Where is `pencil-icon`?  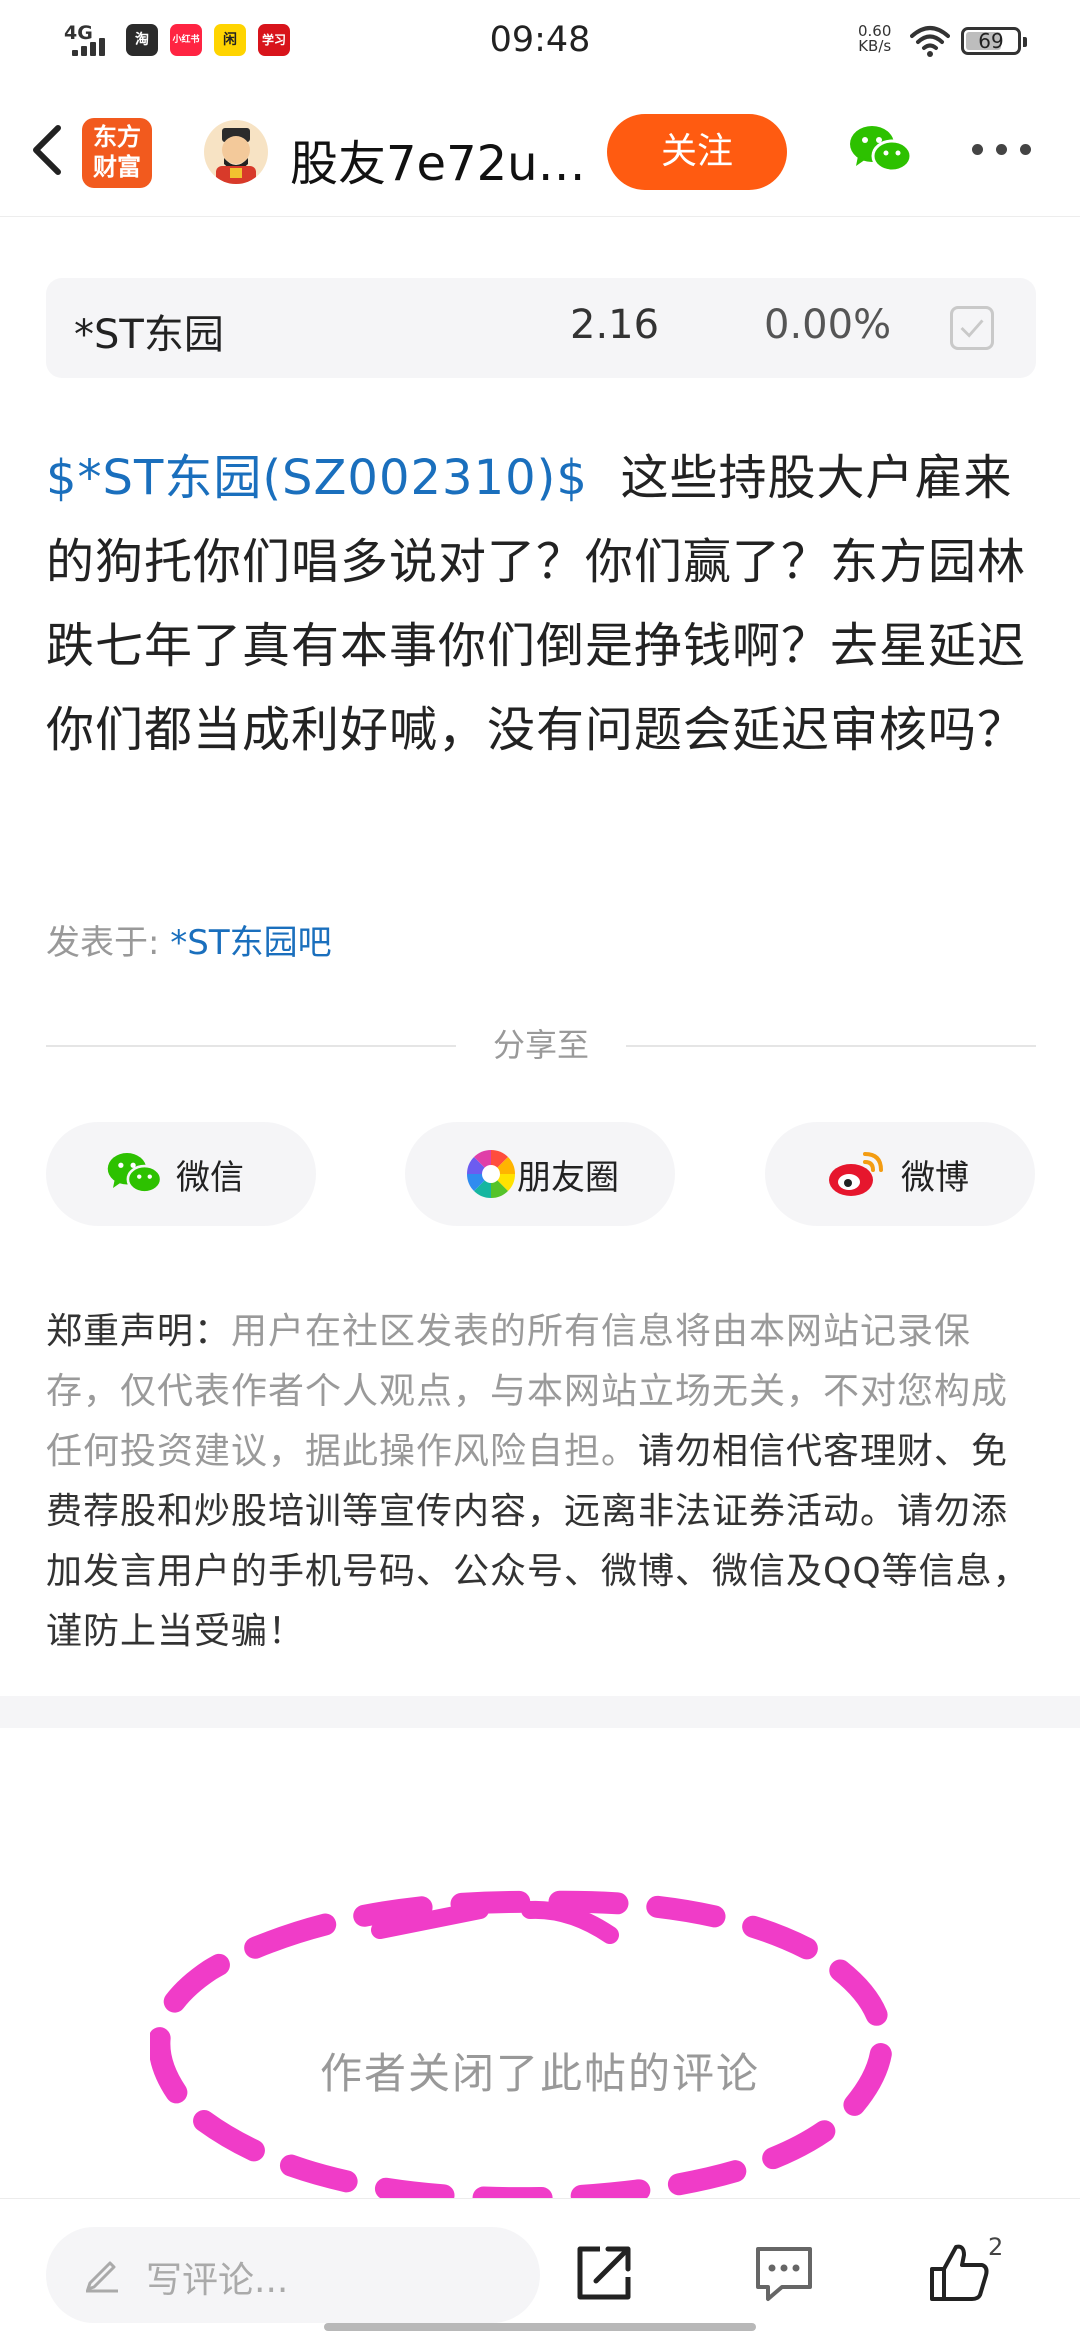 pencil-icon is located at coordinates (102, 2277).